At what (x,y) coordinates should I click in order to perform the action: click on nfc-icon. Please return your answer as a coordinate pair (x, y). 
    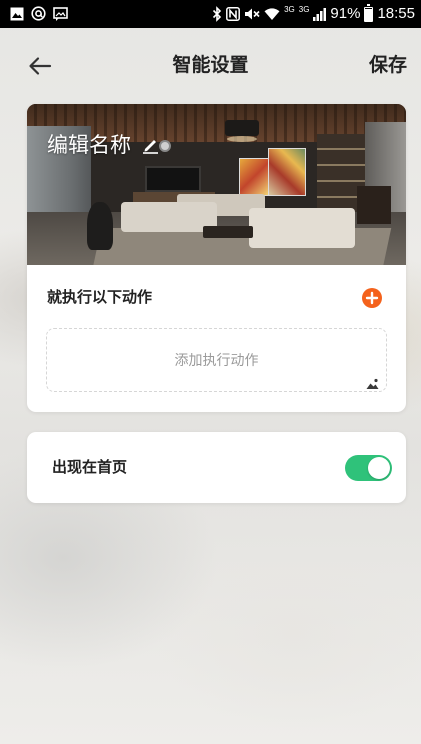
    Looking at the image, I should click on (233, 14).